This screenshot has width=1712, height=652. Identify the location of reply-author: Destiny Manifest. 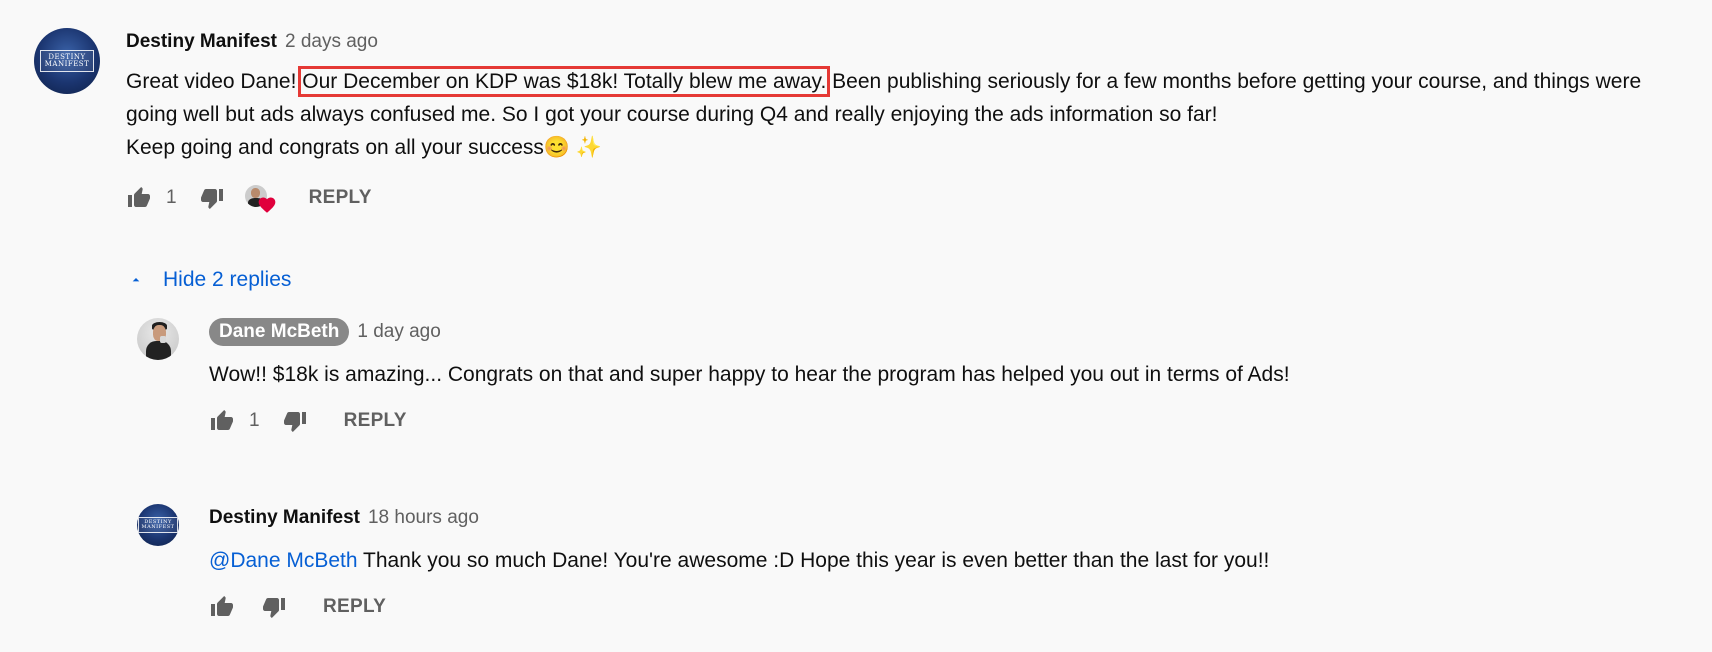
(284, 518).